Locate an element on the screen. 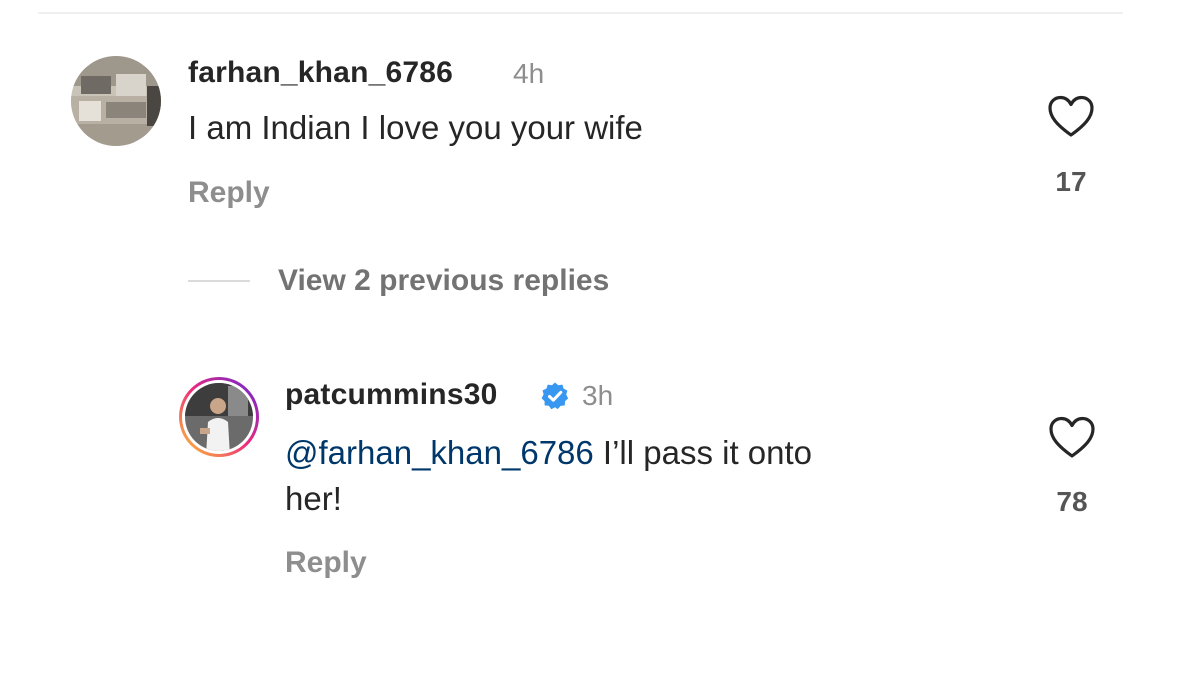 This screenshot has height=675, width=1200. verified-badge-icon is located at coordinates (555, 396).